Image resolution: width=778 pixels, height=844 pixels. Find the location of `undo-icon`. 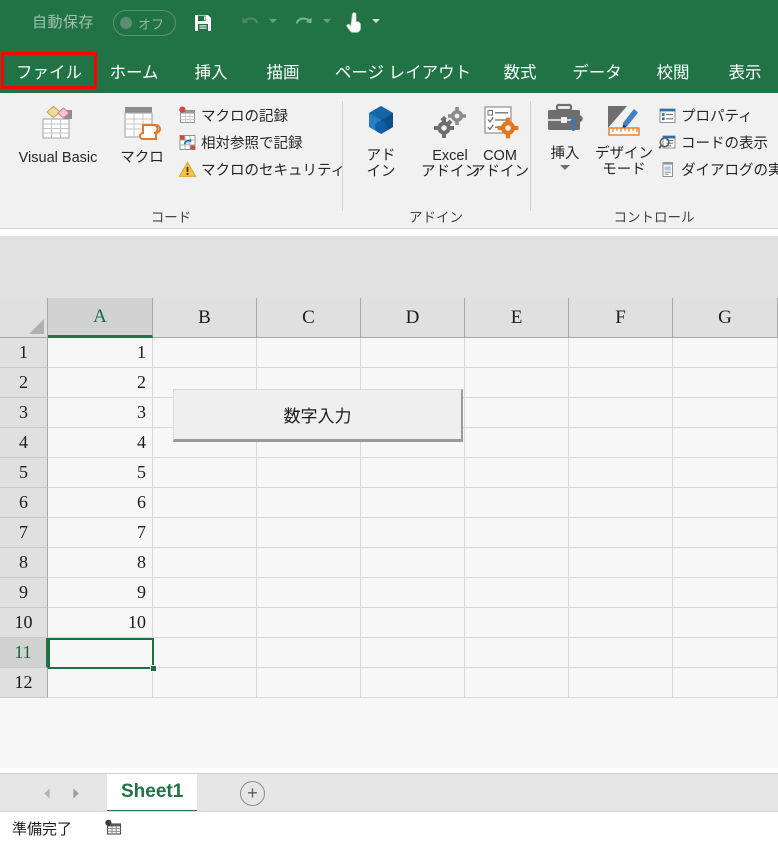

undo-icon is located at coordinates (250, 23).